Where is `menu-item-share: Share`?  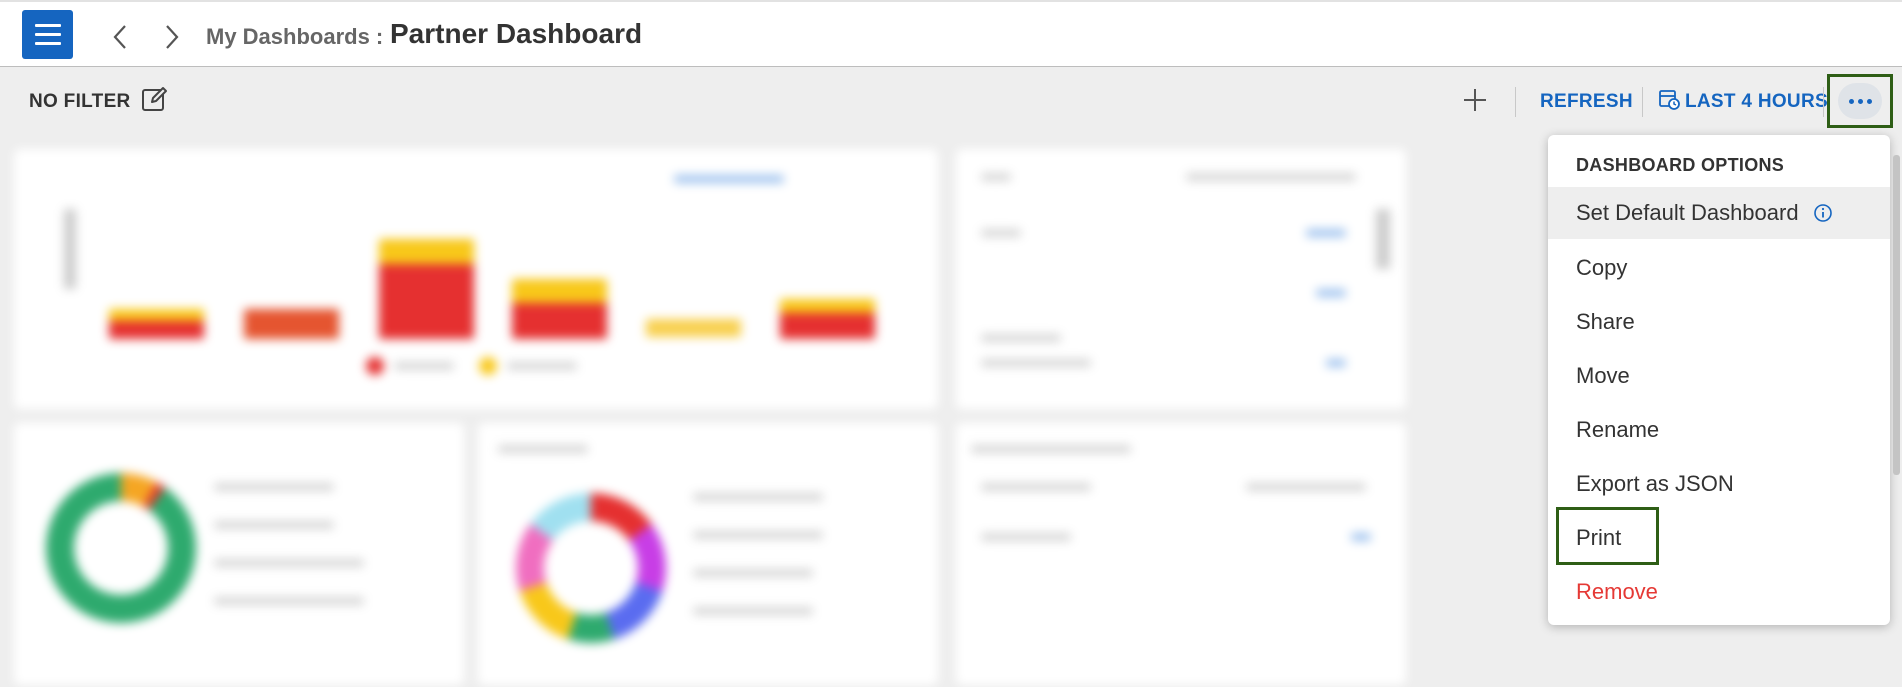
menu-item-share: Share is located at coordinates (1719, 322).